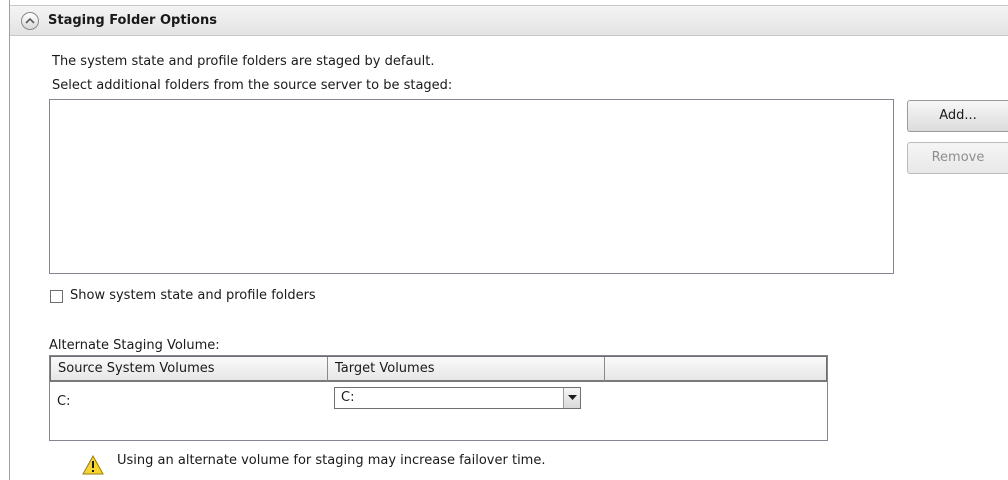 Image resolution: width=1008 pixels, height=480 pixels. Describe the element at coordinates (348, 397) in the screenshot. I see `target-volume-value: C:` at that location.